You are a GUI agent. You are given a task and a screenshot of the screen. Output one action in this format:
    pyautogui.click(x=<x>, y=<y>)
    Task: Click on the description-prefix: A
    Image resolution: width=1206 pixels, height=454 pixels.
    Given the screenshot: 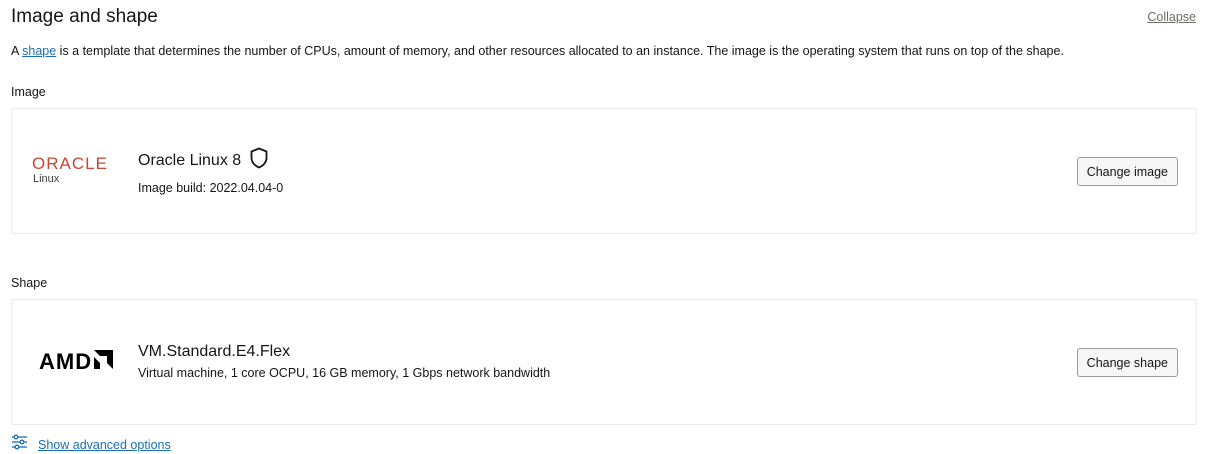 What is the action you would take?
    pyautogui.click(x=17, y=51)
    